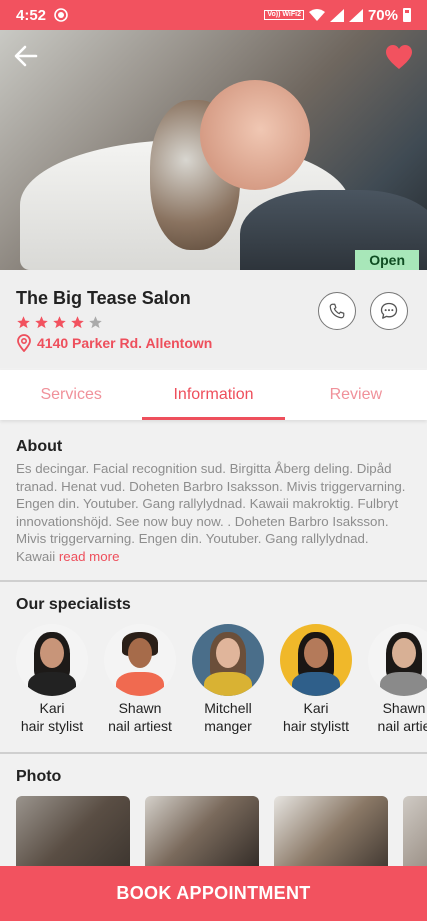 The height and width of the screenshot is (921, 427). Describe the element at coordinates (73, 604) in the screenshot. I see `specialists-title: Our specialists` at that location.